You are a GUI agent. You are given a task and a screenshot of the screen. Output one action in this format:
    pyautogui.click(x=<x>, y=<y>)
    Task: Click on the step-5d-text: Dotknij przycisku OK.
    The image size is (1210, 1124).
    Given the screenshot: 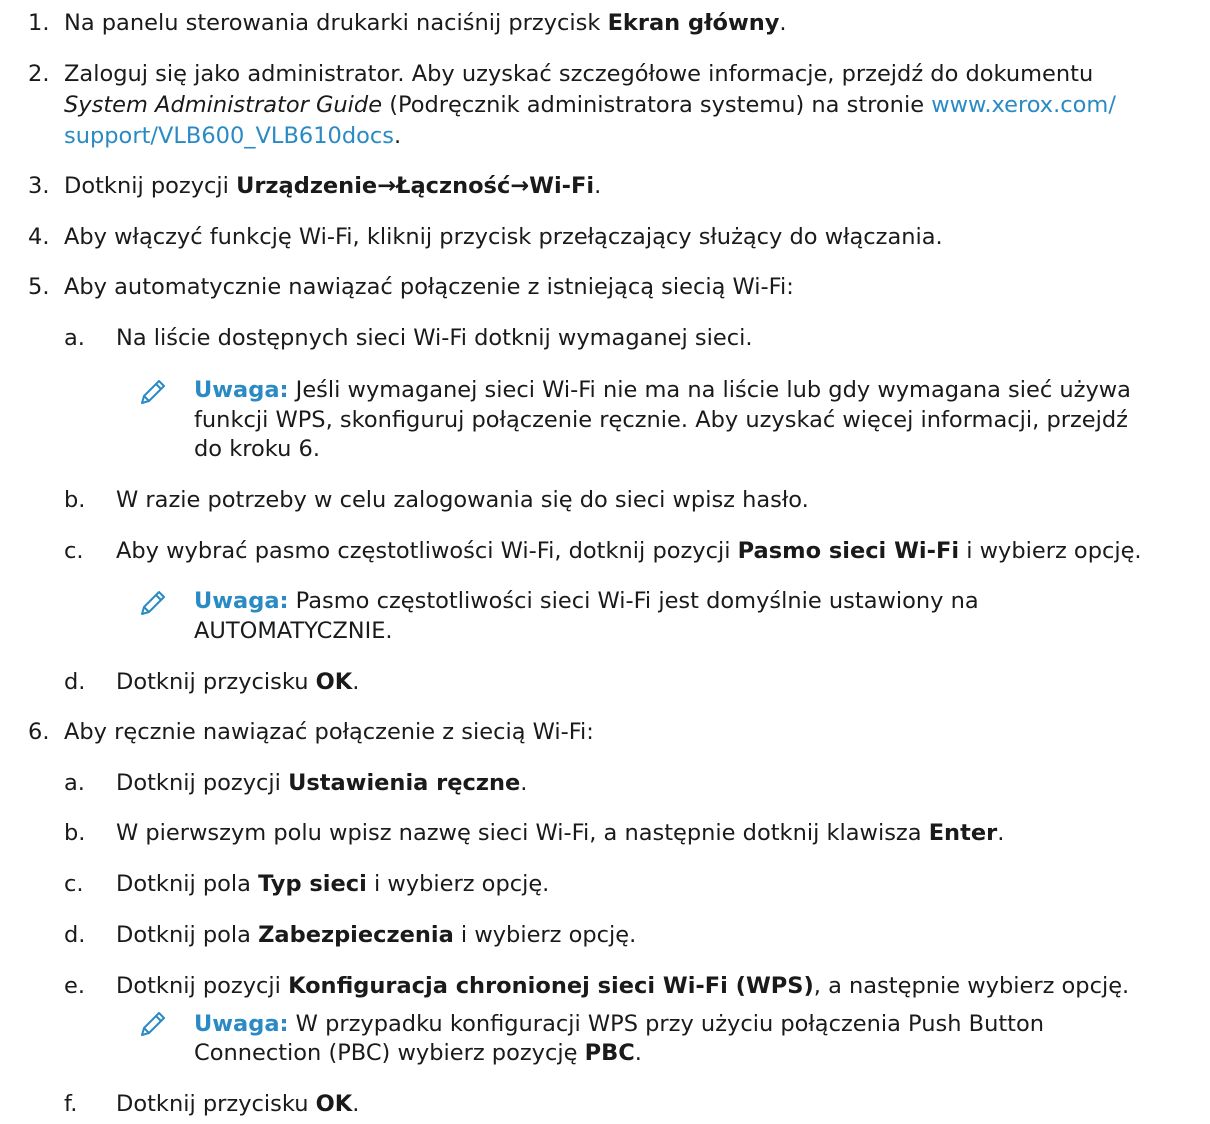 What is the action you would take?
    pyautogui.click(x=238, y=682)
    